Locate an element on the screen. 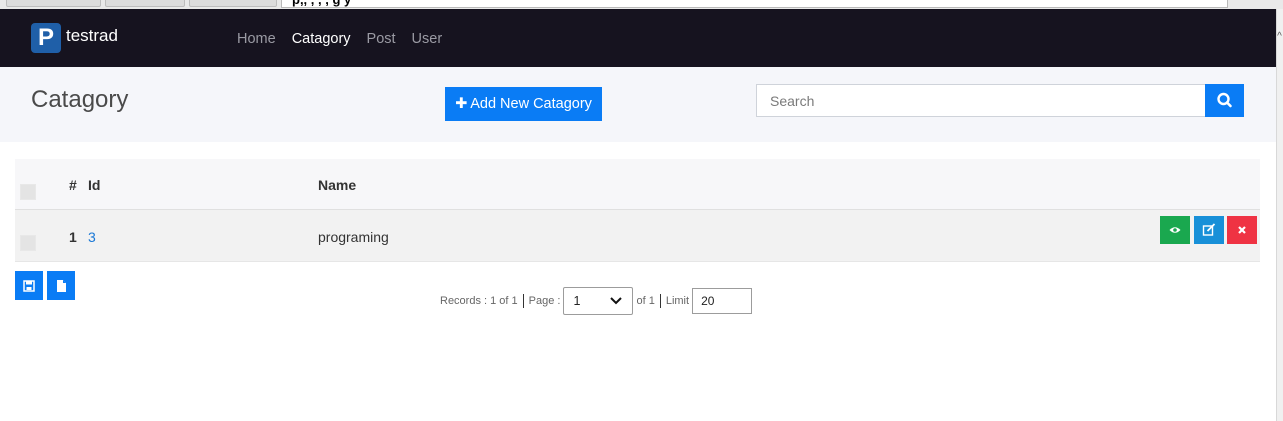 Image resolution: width=1283 pixels, height=421 pixels. eye-icon is located at coordinates (1175, 230).